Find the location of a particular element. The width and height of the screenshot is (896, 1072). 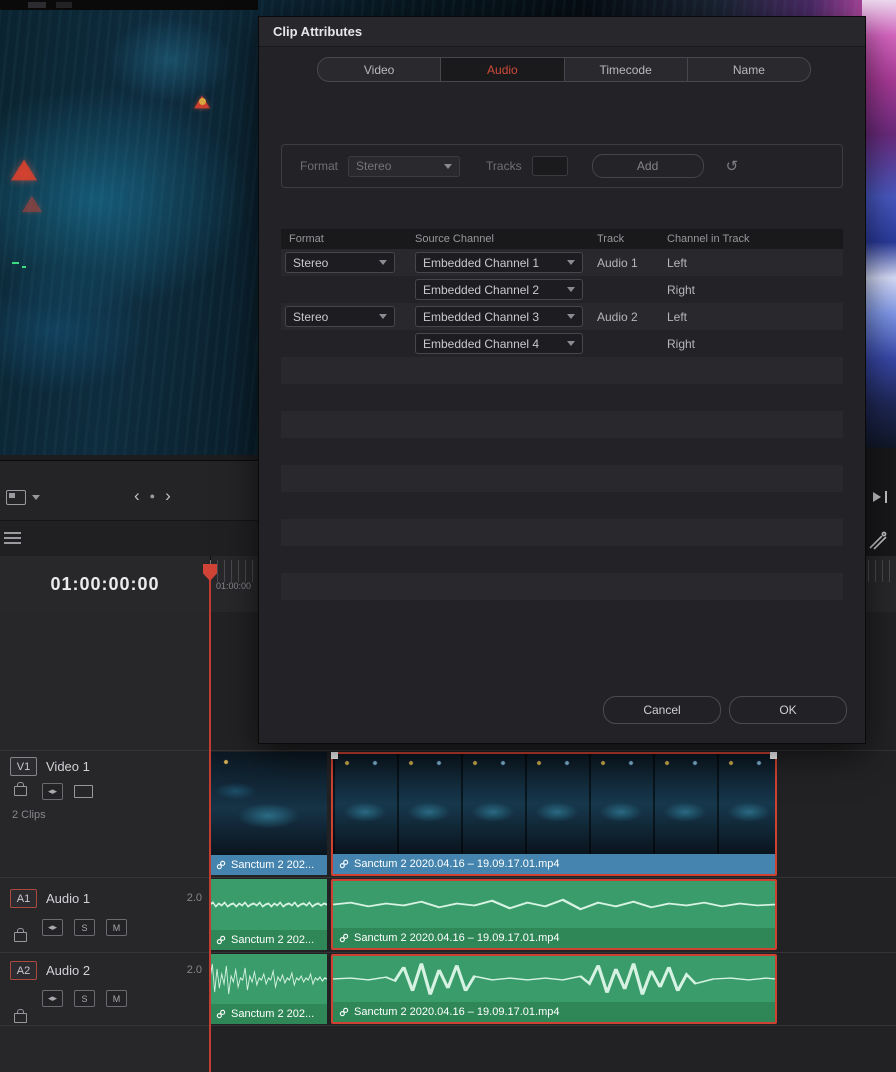

audio1-mute-button: M is located at coordinates (116, 927).